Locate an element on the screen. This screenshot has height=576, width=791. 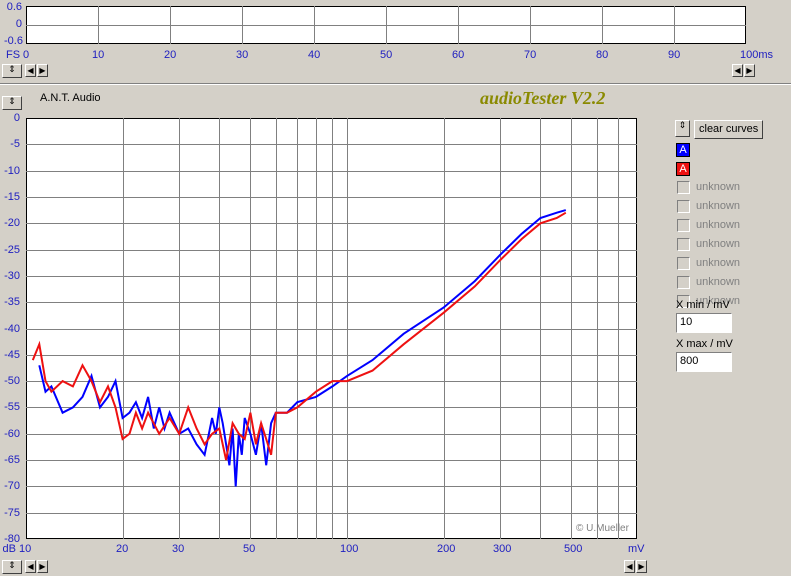
vendor-label: A.N.T. Audio is located at coordinates (70, 98).